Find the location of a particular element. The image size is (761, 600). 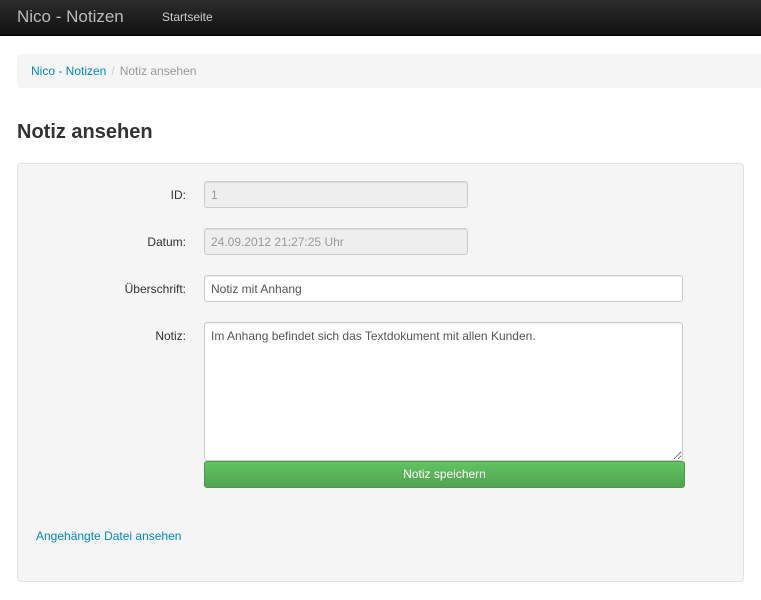

title-field is located at coordinates (443, 288).